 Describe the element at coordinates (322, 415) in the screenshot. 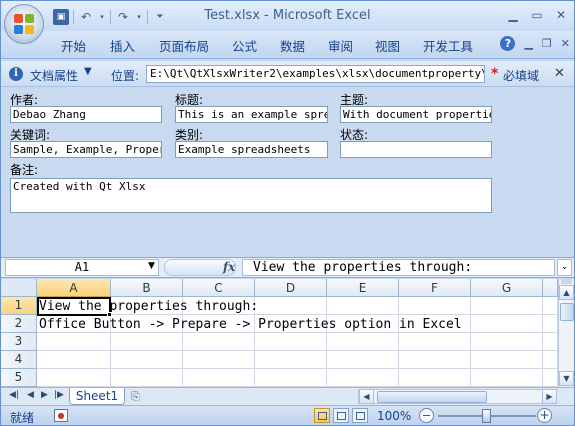

I see `normal-view-icon` at that location.